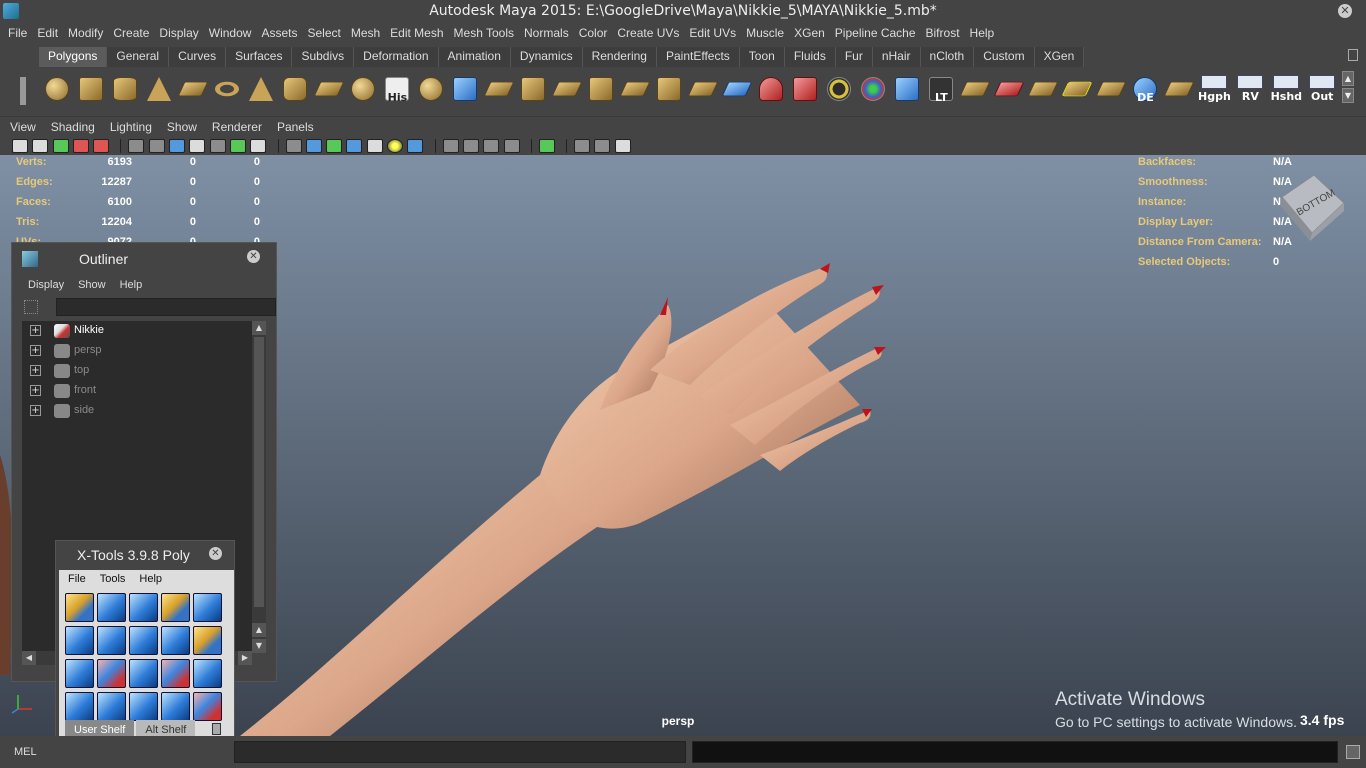 The height and width of the screenshot is (768, 1366). What do you see at coordinates (873, 89) in the screenshot?
I see `transform-gizmo-icon` at bounding box center [873, 89].